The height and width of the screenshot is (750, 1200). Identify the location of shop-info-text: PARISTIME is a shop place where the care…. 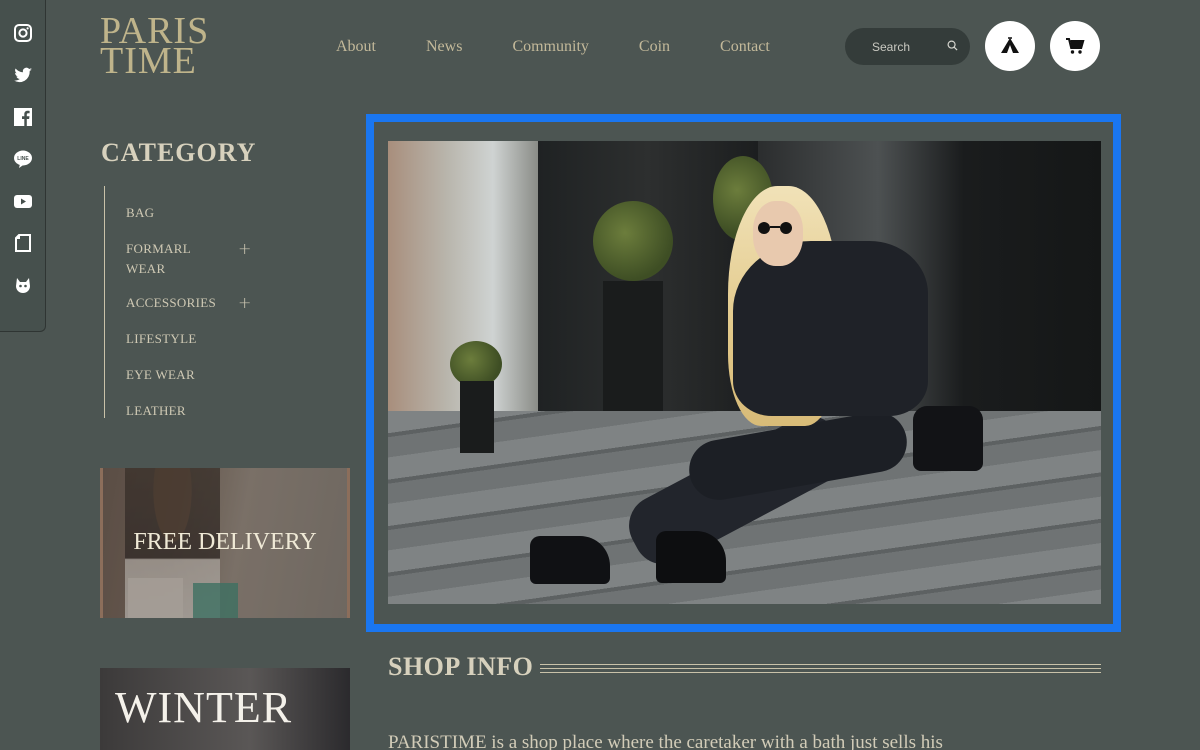
(665, 741).